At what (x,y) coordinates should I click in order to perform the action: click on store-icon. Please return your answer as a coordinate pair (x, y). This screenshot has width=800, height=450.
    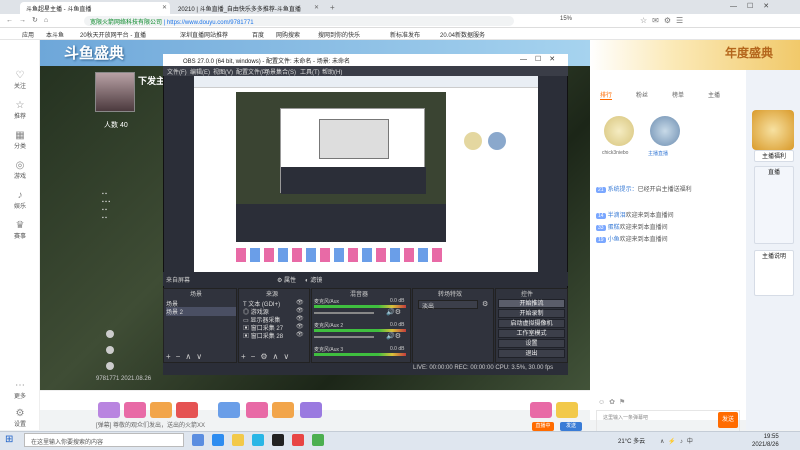
    Looking at the image, I should click on (258, 440).